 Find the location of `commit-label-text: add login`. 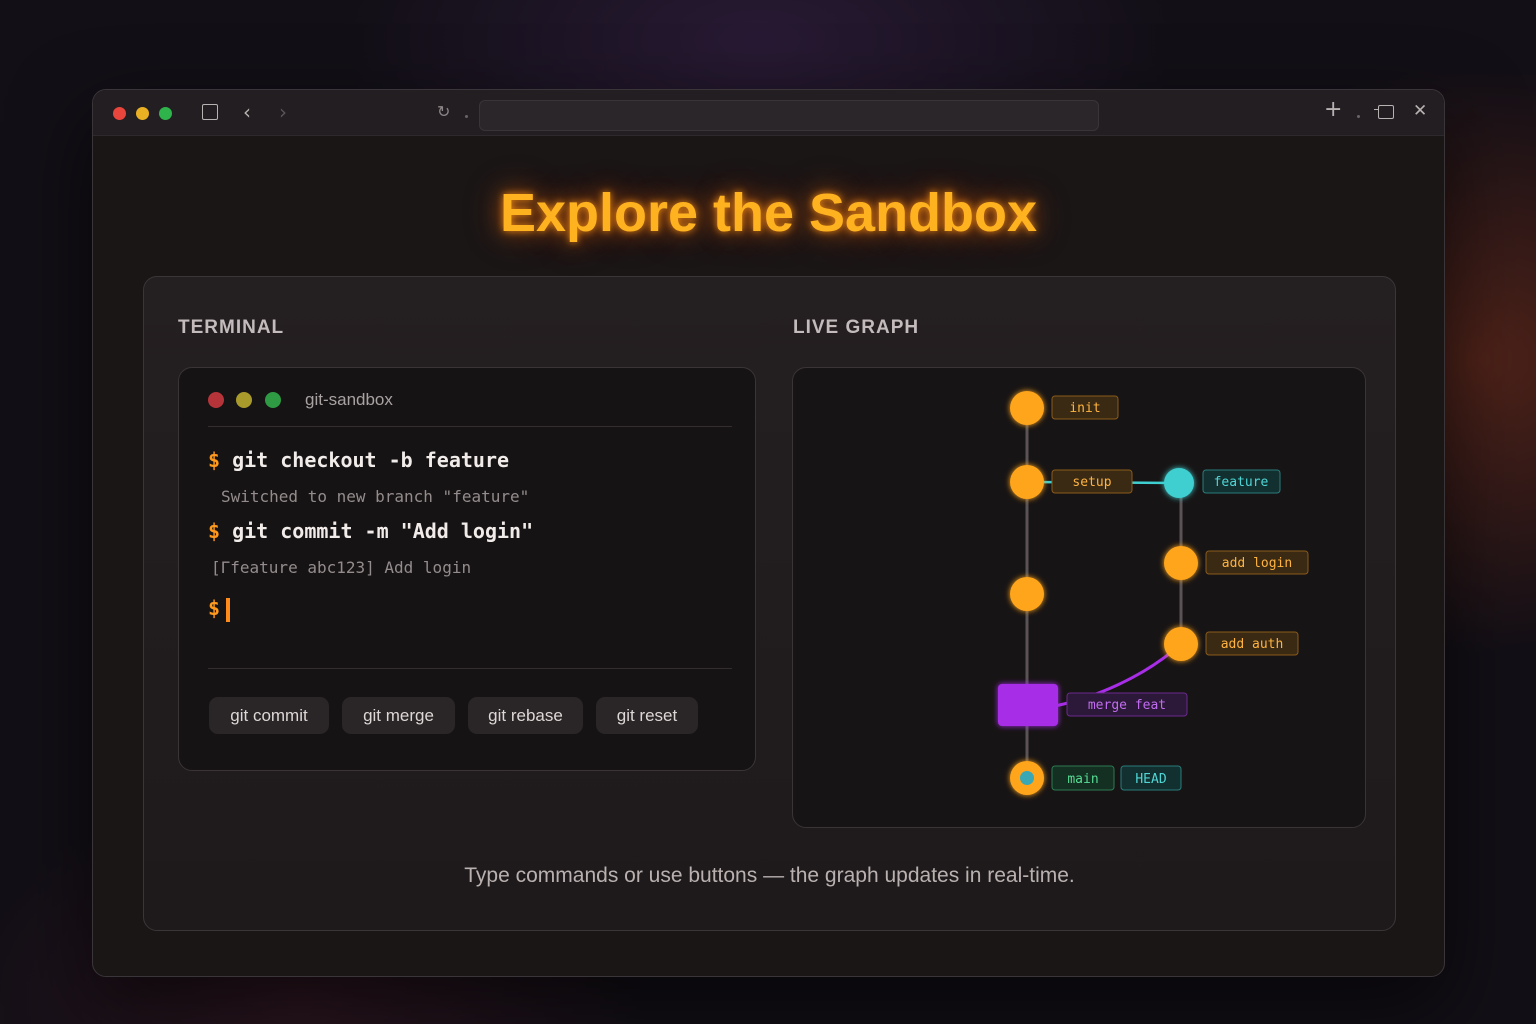

commit-label-text: add login is located at coordinates (1257, 563).